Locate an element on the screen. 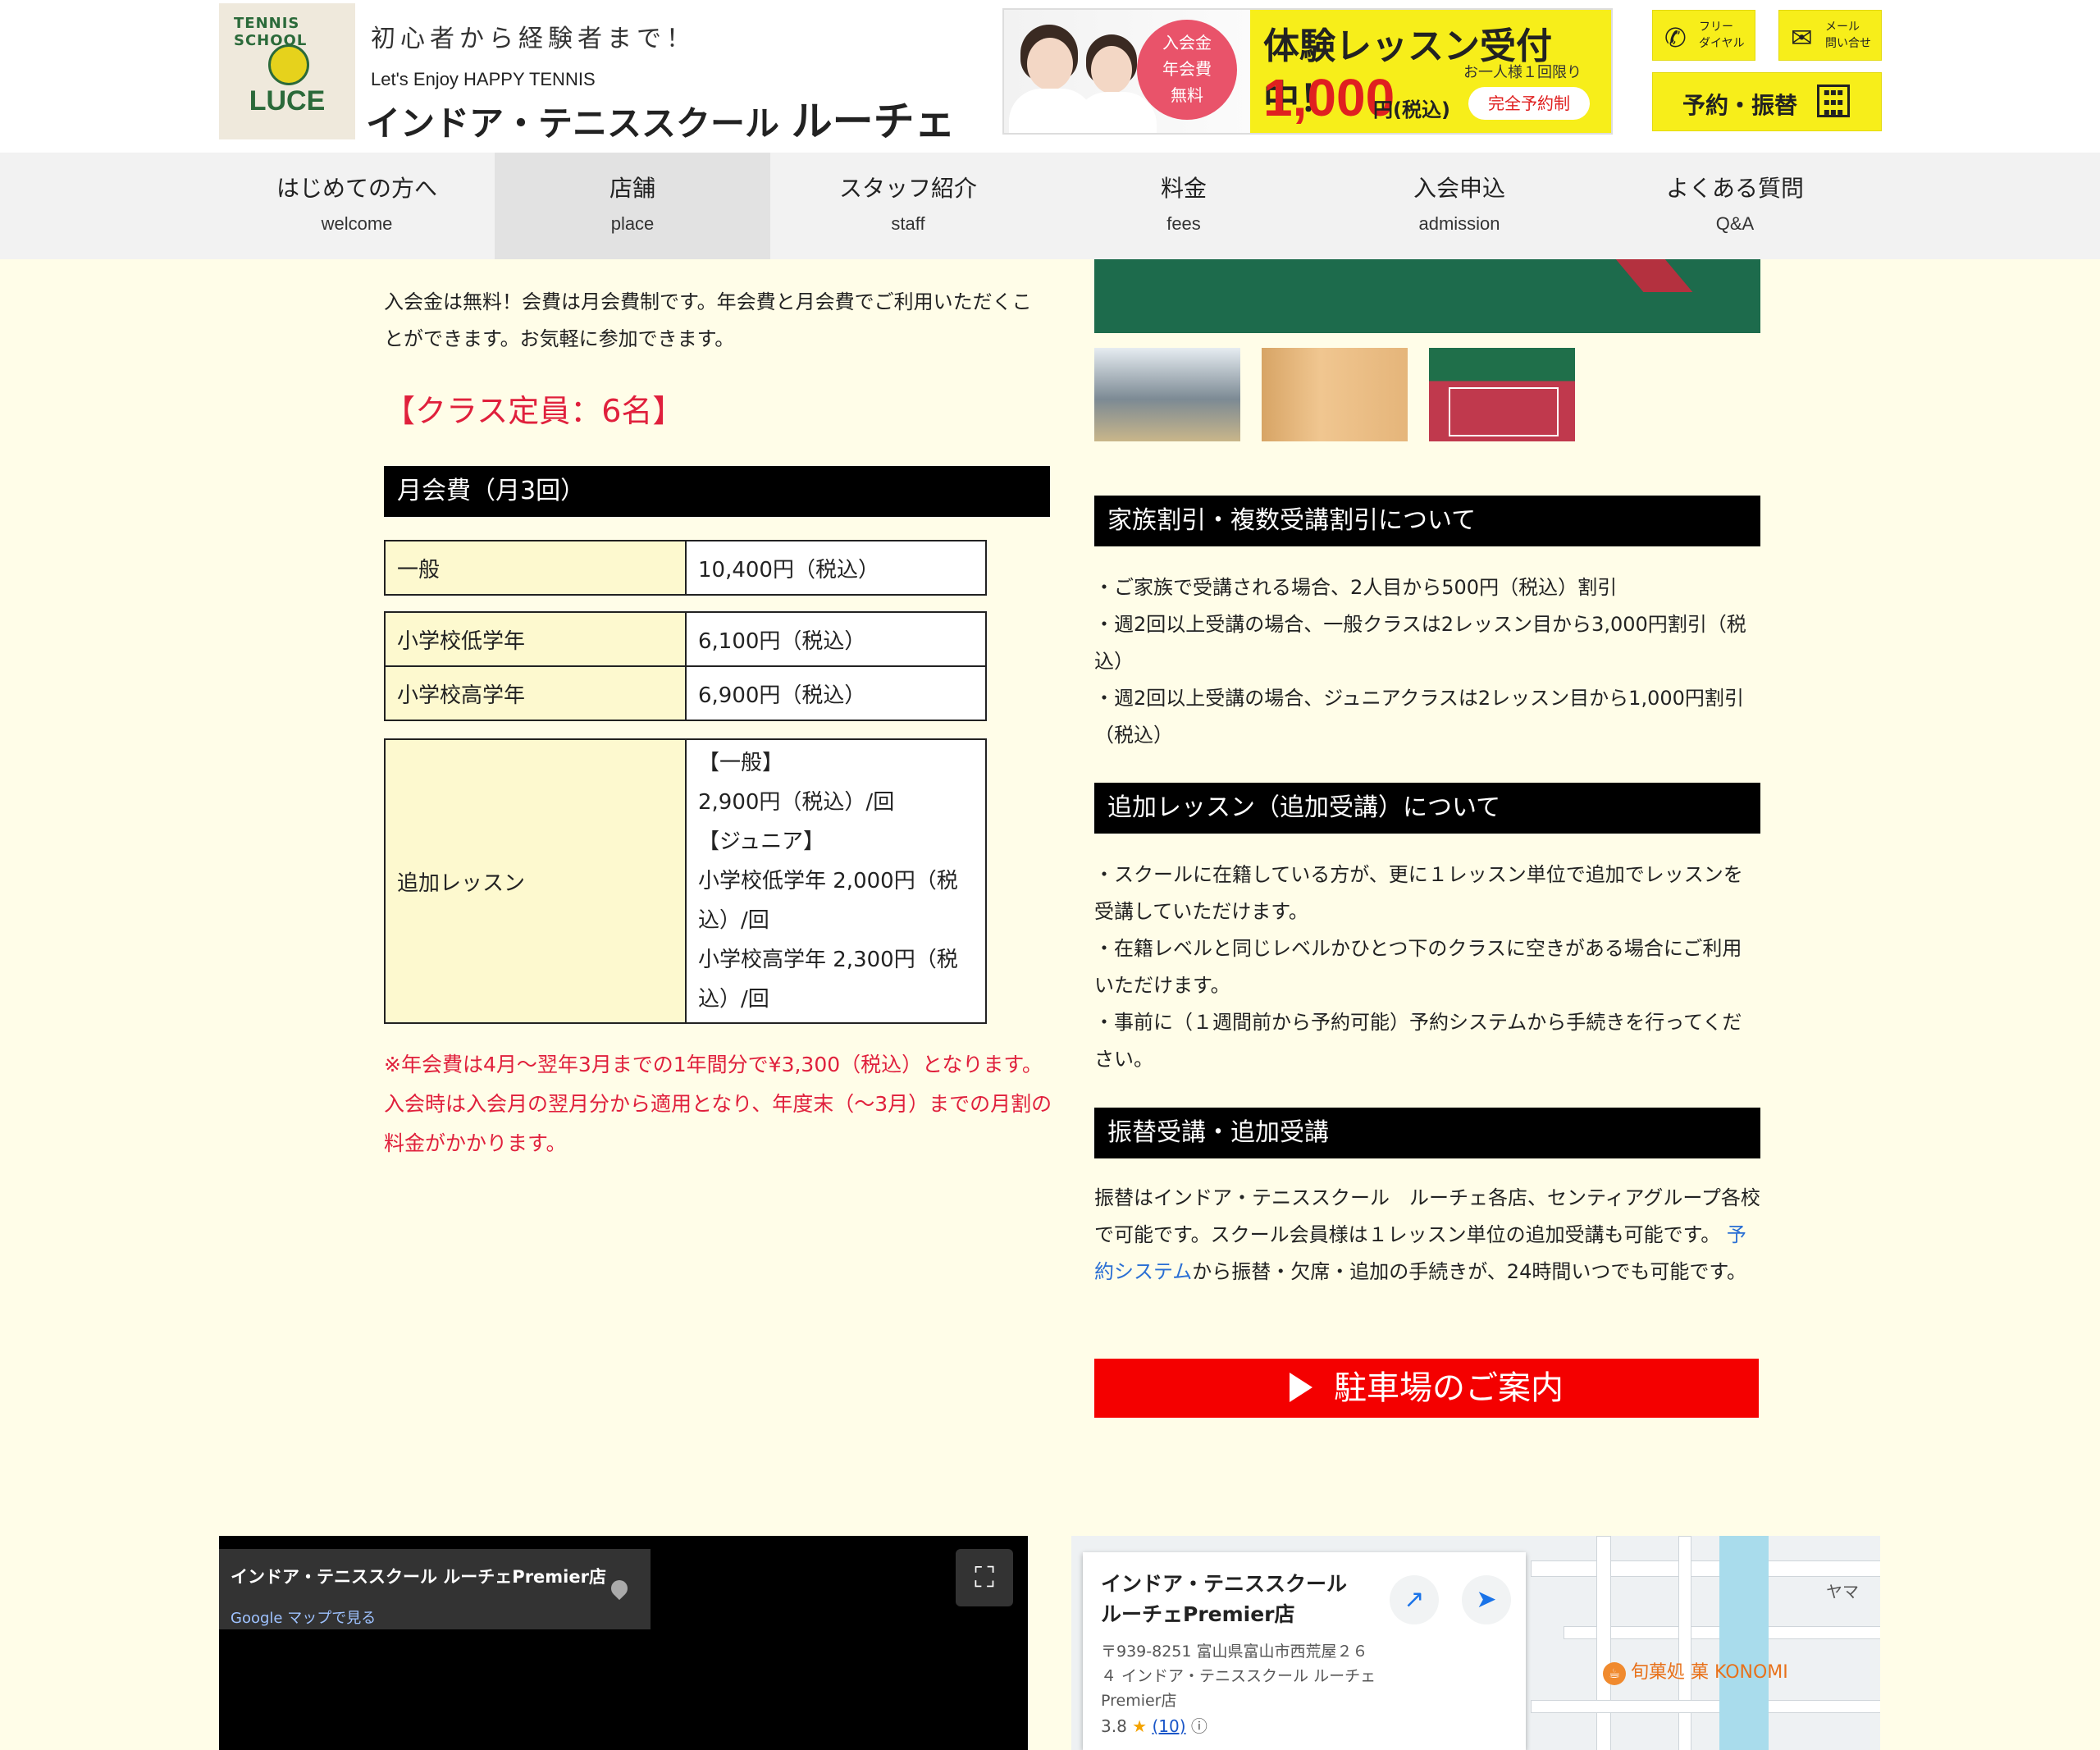 This screenshot has width=2100, height=1750. view-in-google-maps-link: Google マップで見る is located at coordinates (304, 1617).